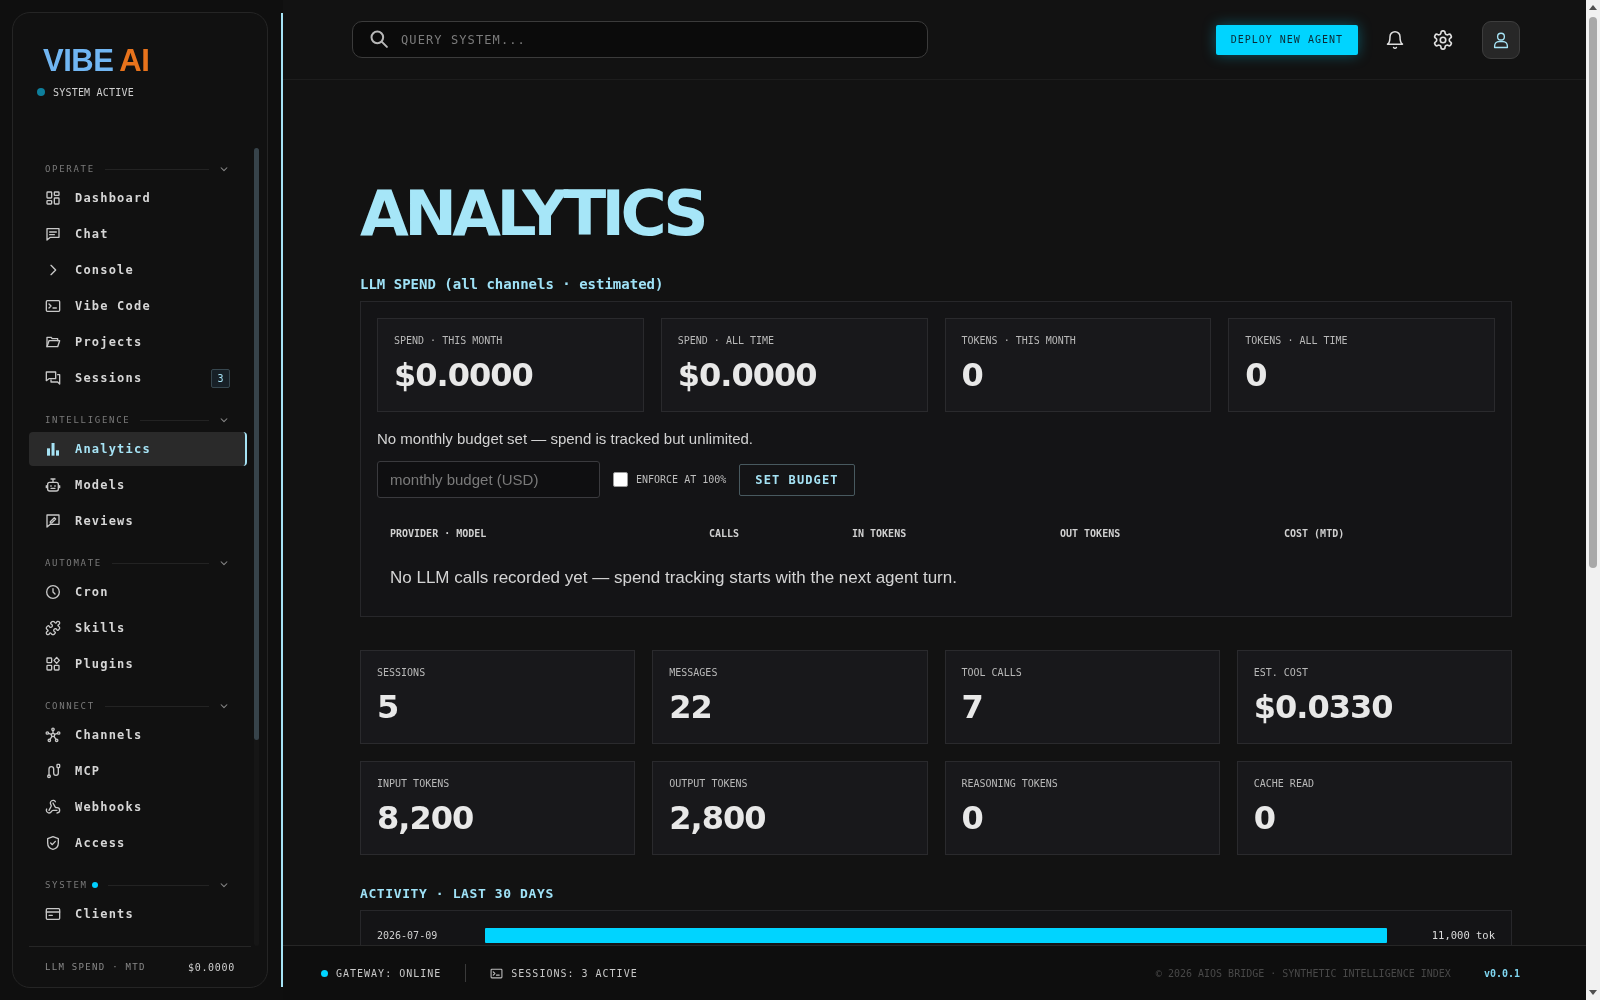 The height and width of the screenshot is (1000, 1600). I want to click on stat-label: INPUT TOKENS, so click(413, 784).